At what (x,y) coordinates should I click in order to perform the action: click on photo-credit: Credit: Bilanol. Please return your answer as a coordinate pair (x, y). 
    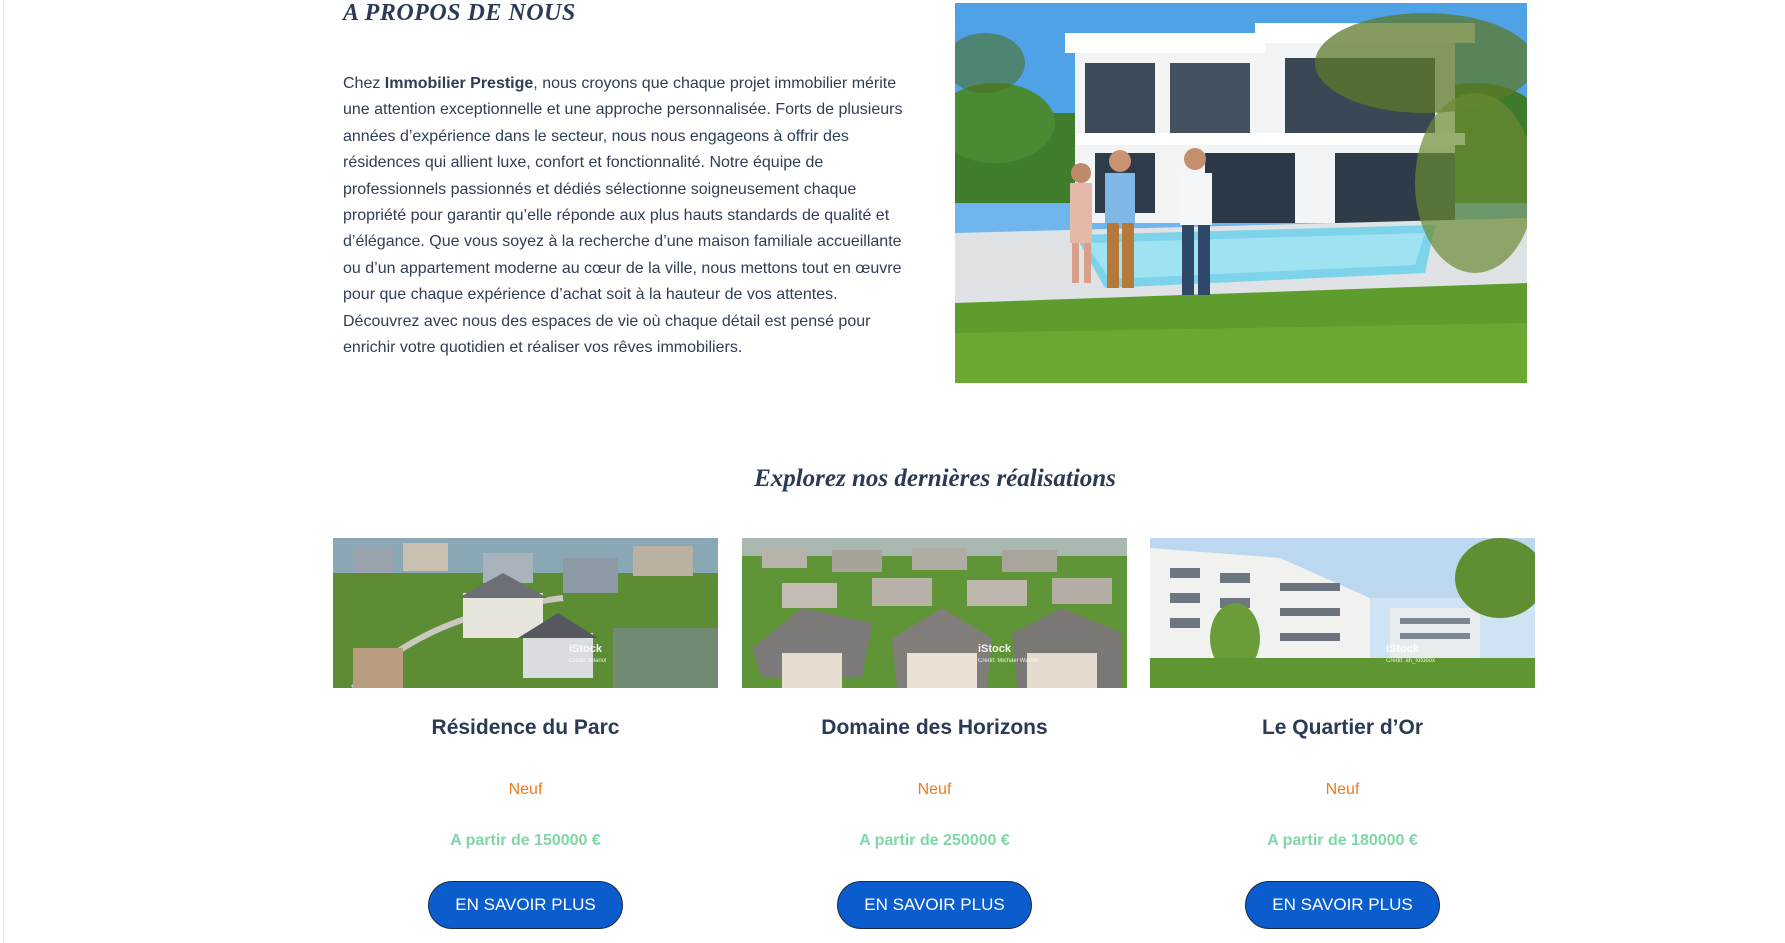
    Looking at the image, I should click on (587, 661).